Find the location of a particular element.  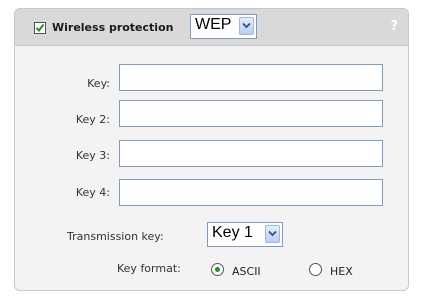

panel-header: Wireless protection WEP ? is located at coordinates (211, 27).